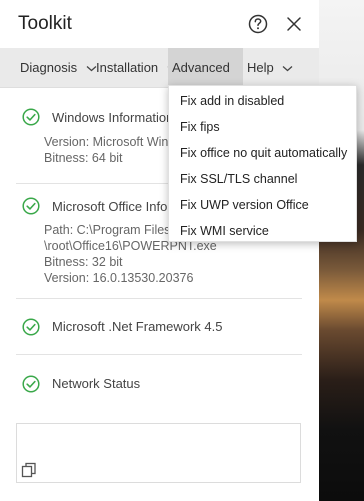 Image resolution: width=364 pixels, height=501 pixels. What do you see at coordinates (258, 24) in the screenshot?
I see `help-icon` at bounding box center [258, 24].